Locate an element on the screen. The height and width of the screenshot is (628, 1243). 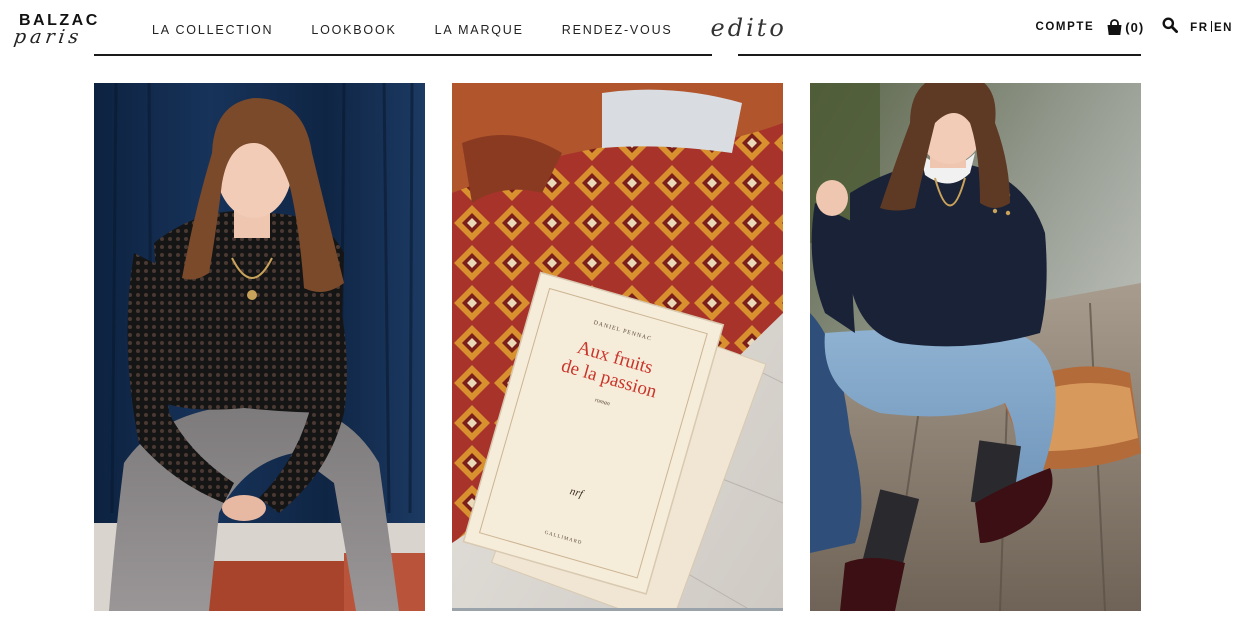
nav-item-lookbook: LOOKBOOK is located at coordinates (353, 30).